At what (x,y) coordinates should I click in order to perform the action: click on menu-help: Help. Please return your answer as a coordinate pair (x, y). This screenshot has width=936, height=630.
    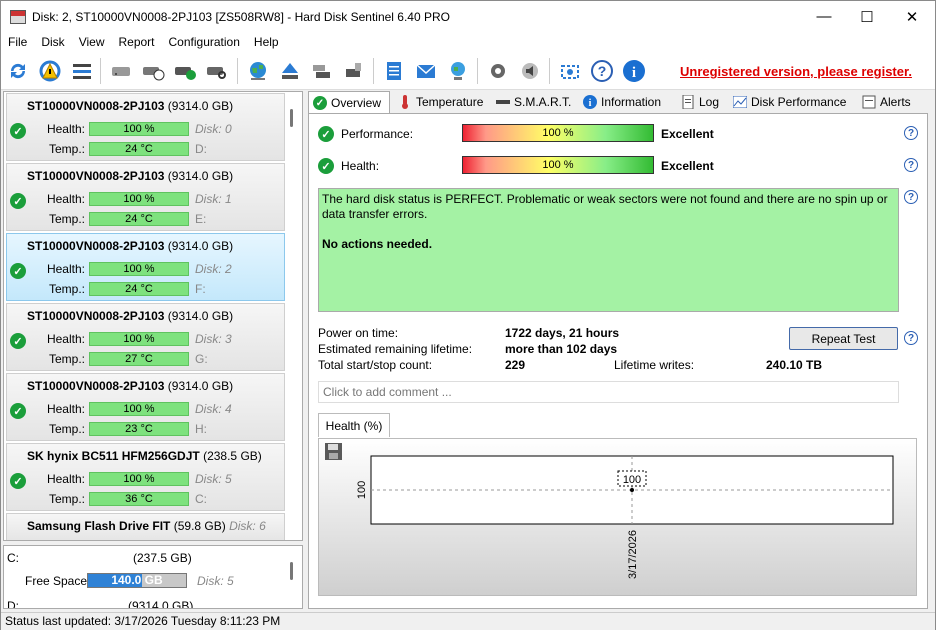
    Looking at the image, I should click on (266, 42).